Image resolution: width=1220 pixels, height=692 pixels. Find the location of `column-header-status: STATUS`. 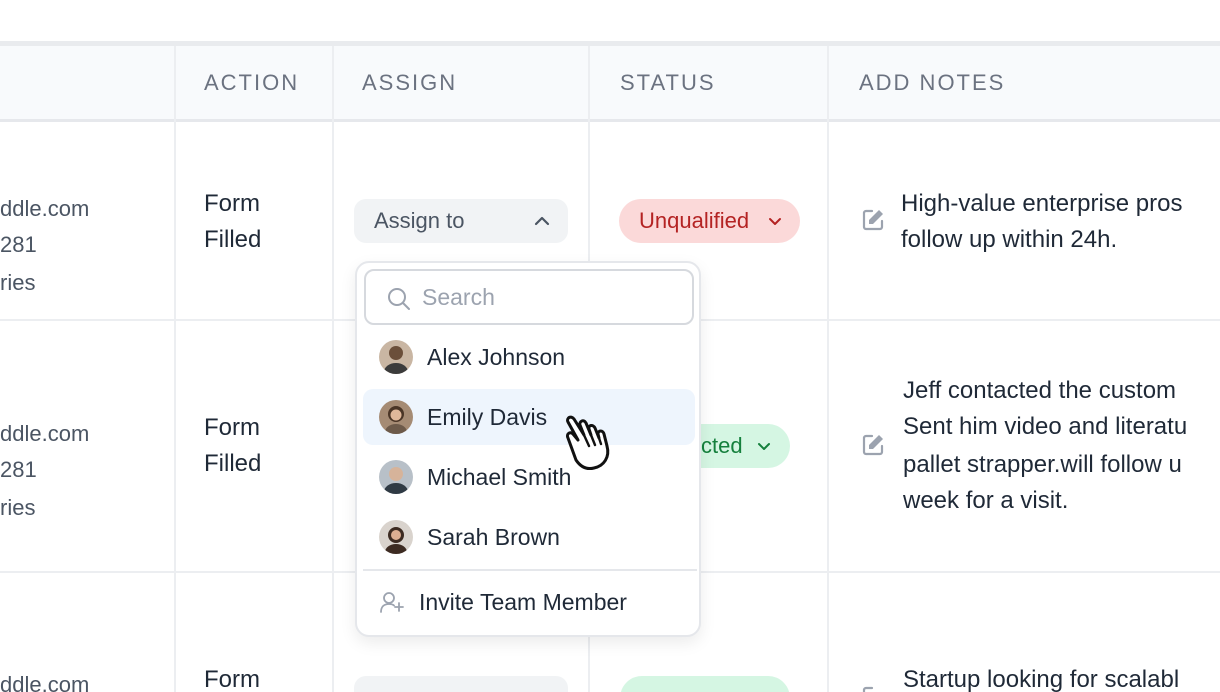

column-header-status: STATUS is located at coordinates (668, 82).